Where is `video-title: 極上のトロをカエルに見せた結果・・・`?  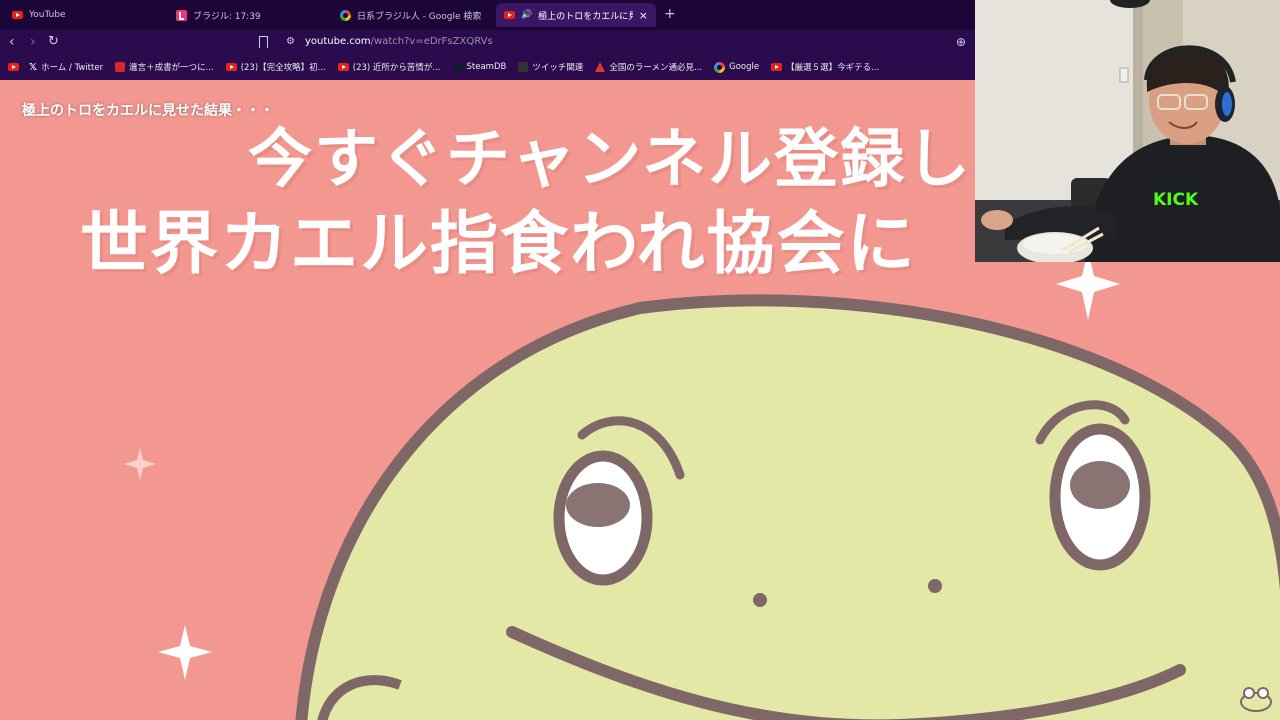 video-title: 極上のトロをカエルに見せた結果・・・ is located at coordinates (148, 111).